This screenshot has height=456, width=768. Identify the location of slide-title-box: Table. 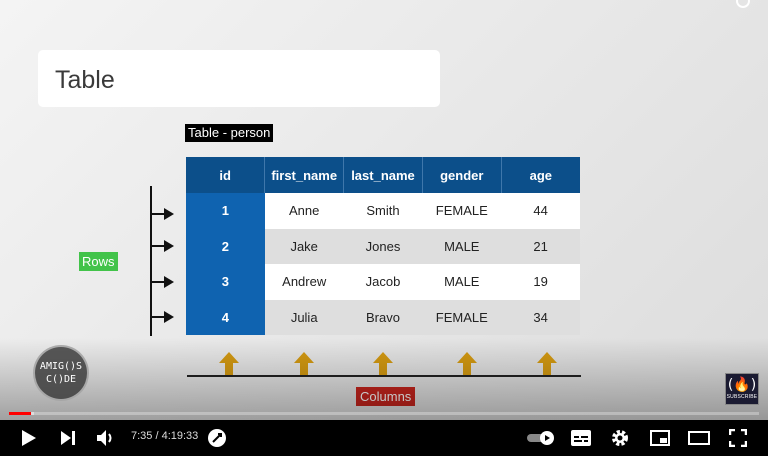
(239, 78).